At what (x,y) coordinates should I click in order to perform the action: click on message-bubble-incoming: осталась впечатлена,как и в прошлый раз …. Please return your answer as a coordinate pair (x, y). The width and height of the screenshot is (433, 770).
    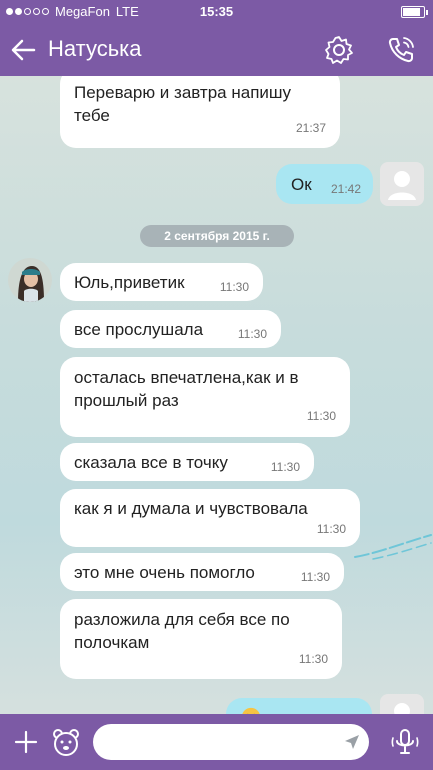
    Looking at the image, I should click on (205, 397).